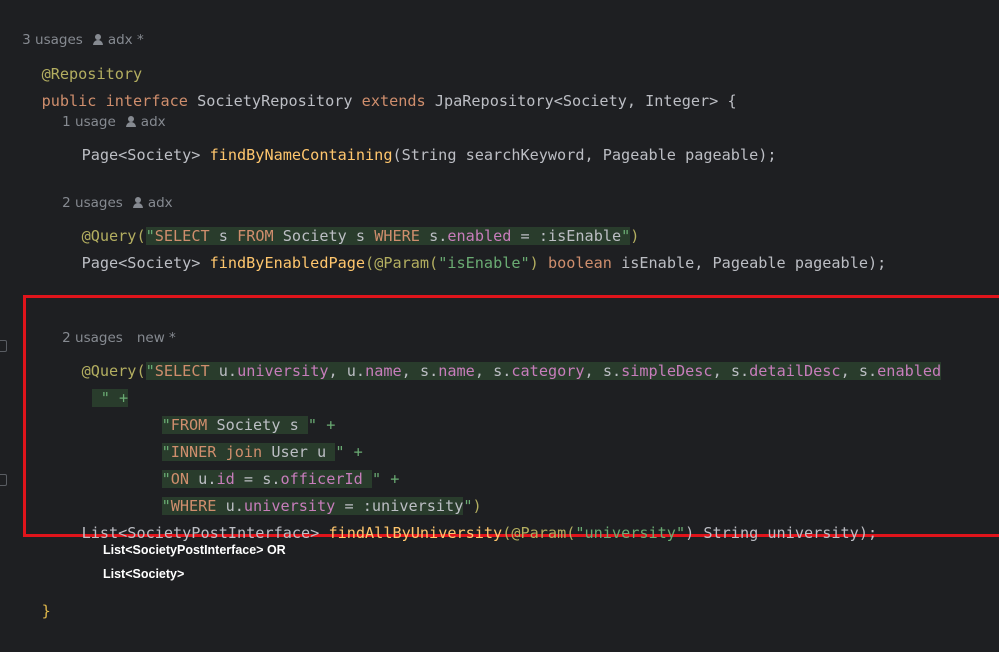  What do you see at coordinates (347, 371) in the screenshot?
I see `sql-text: , u.` at bounding box center [347, 371].